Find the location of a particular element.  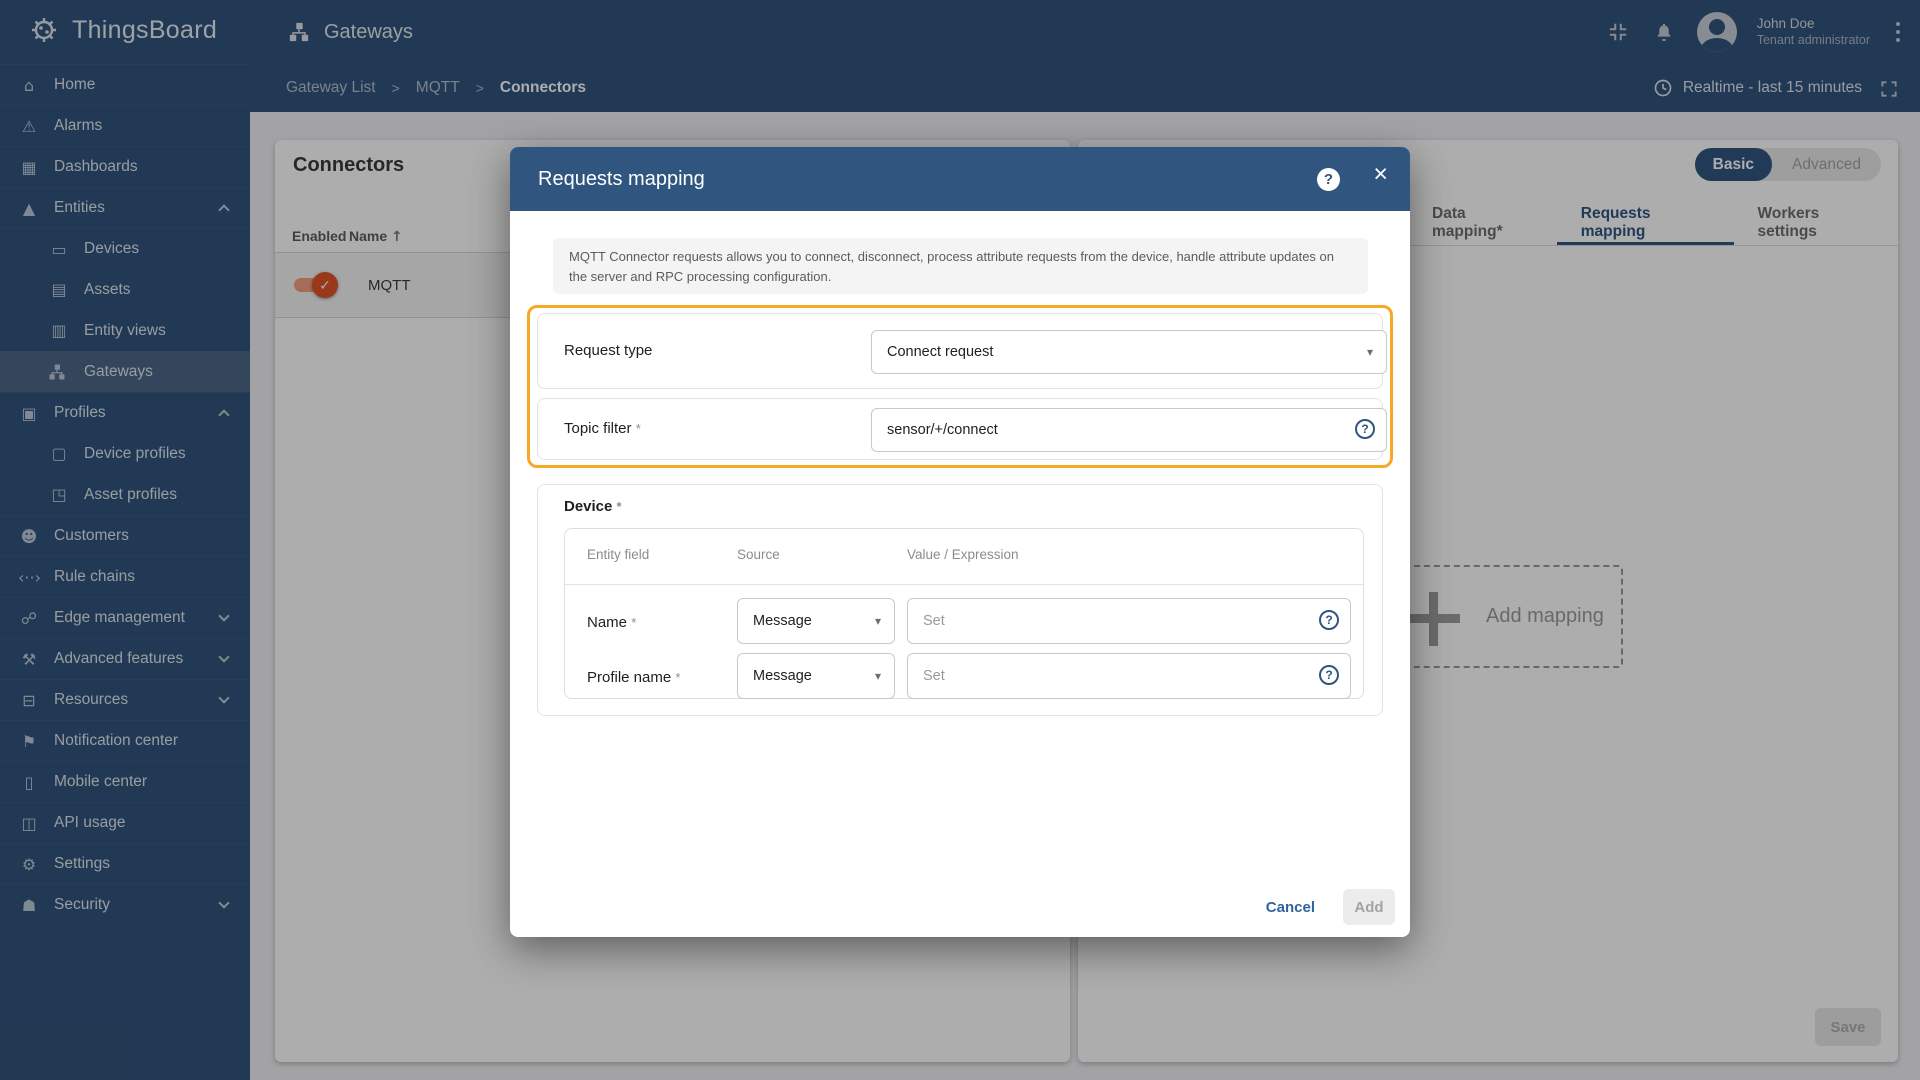

dialog-footer: Cancel Add is located at coordinates (1325, 907).